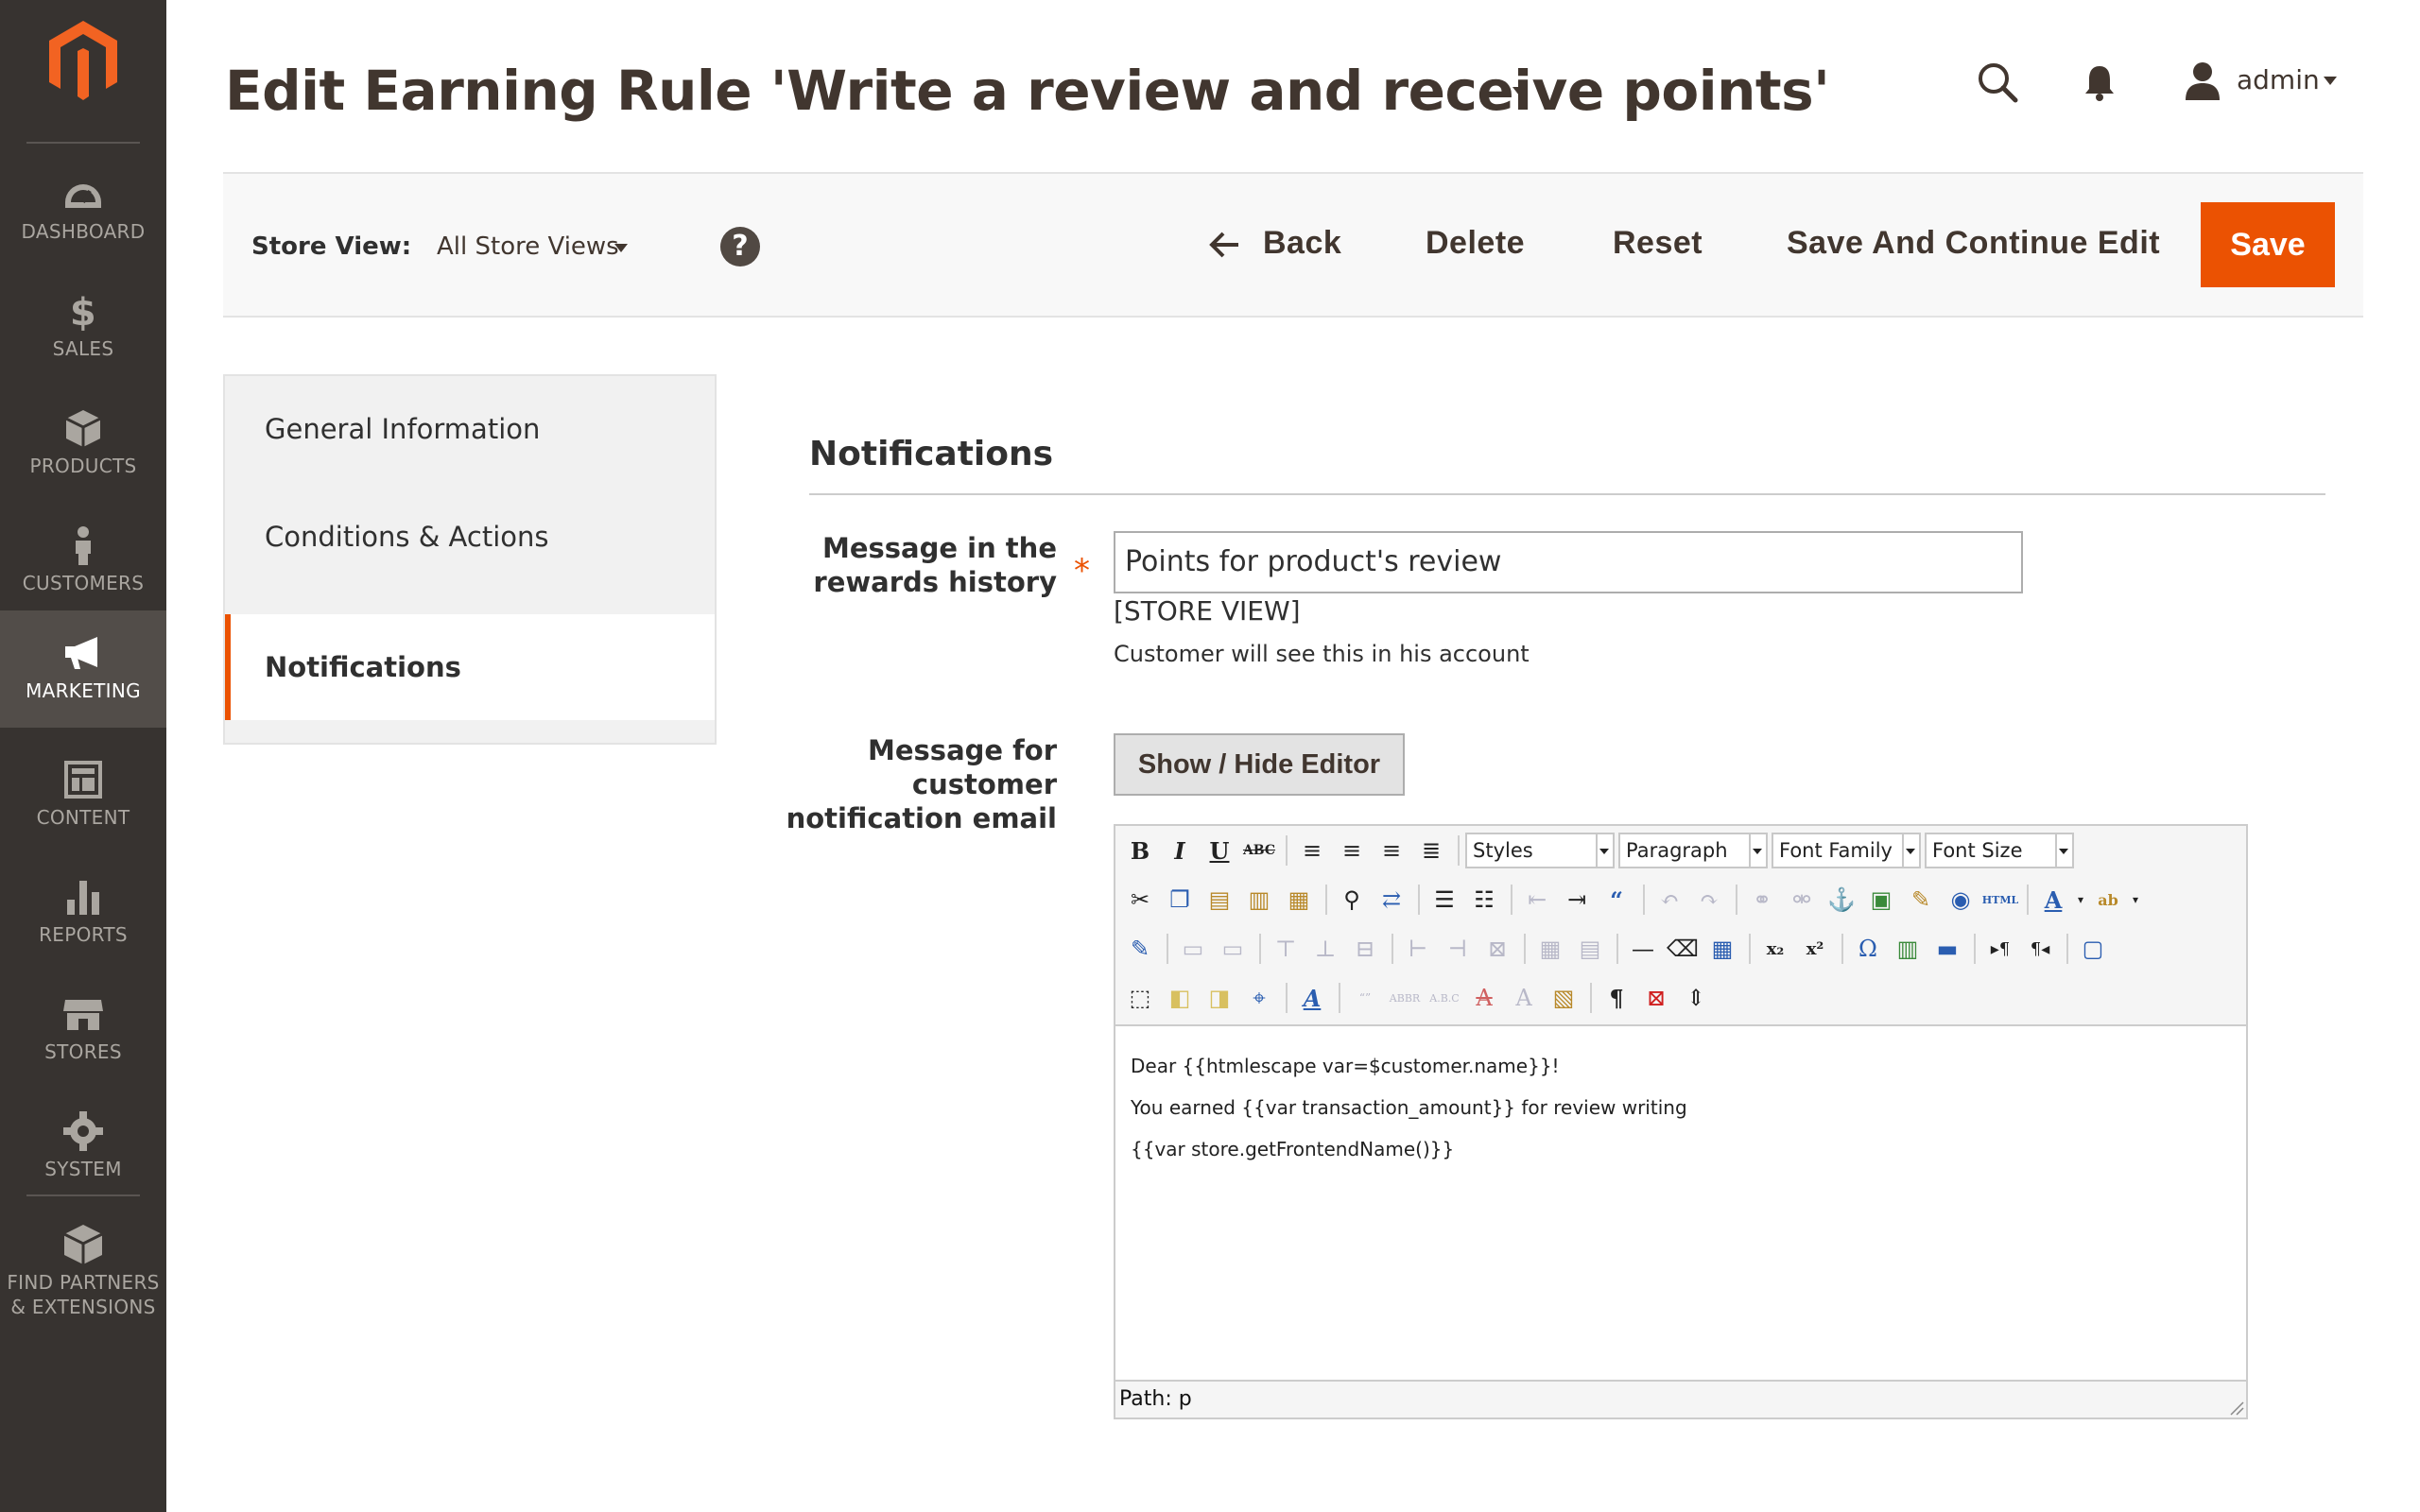 The height and width of the screenshot is (1512, 2420). Describe the element at coordinates (1312, 998) in the screenshot. I see `style-props-icon: A` at that location.